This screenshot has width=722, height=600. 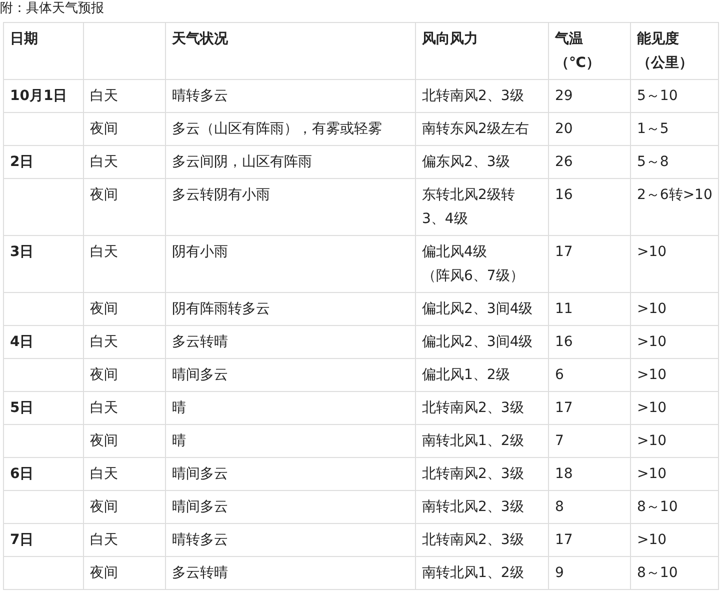 I want to click on table-cell-text: 3、4级, so click(x=445, y=219).